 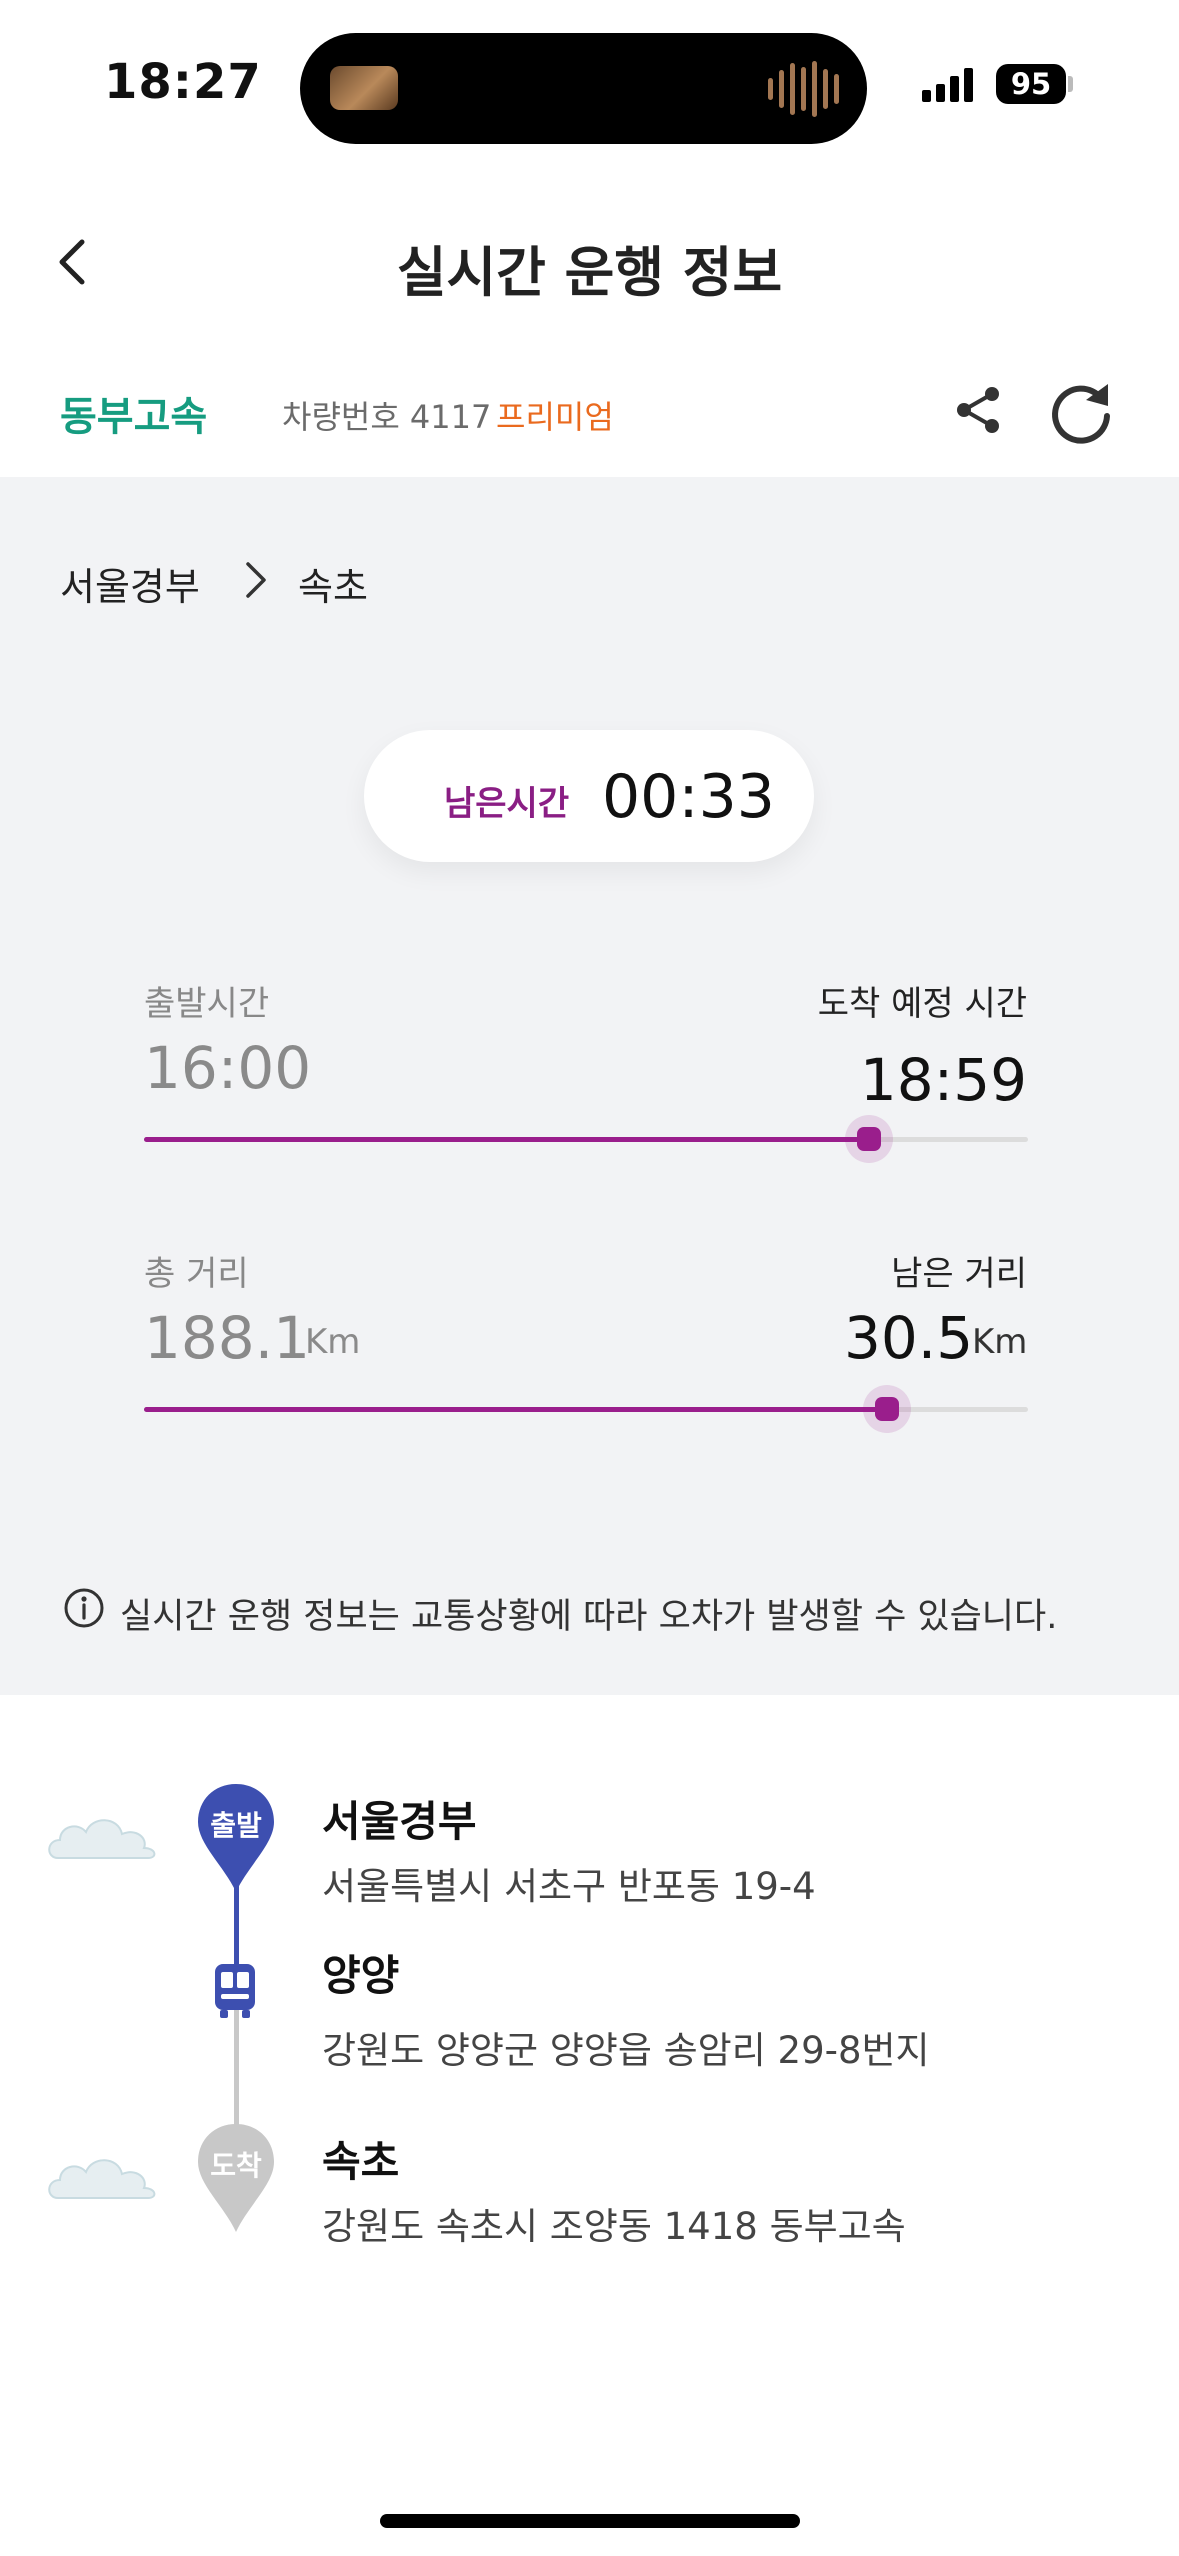 What do you see at coordinates (589, 1617) in the screenshot?
I see `notice-text: 실시간 운행 정보는 교통상황에 따라 오차가 발생할 수 있습니다.` at bounding box center [589, 1617].